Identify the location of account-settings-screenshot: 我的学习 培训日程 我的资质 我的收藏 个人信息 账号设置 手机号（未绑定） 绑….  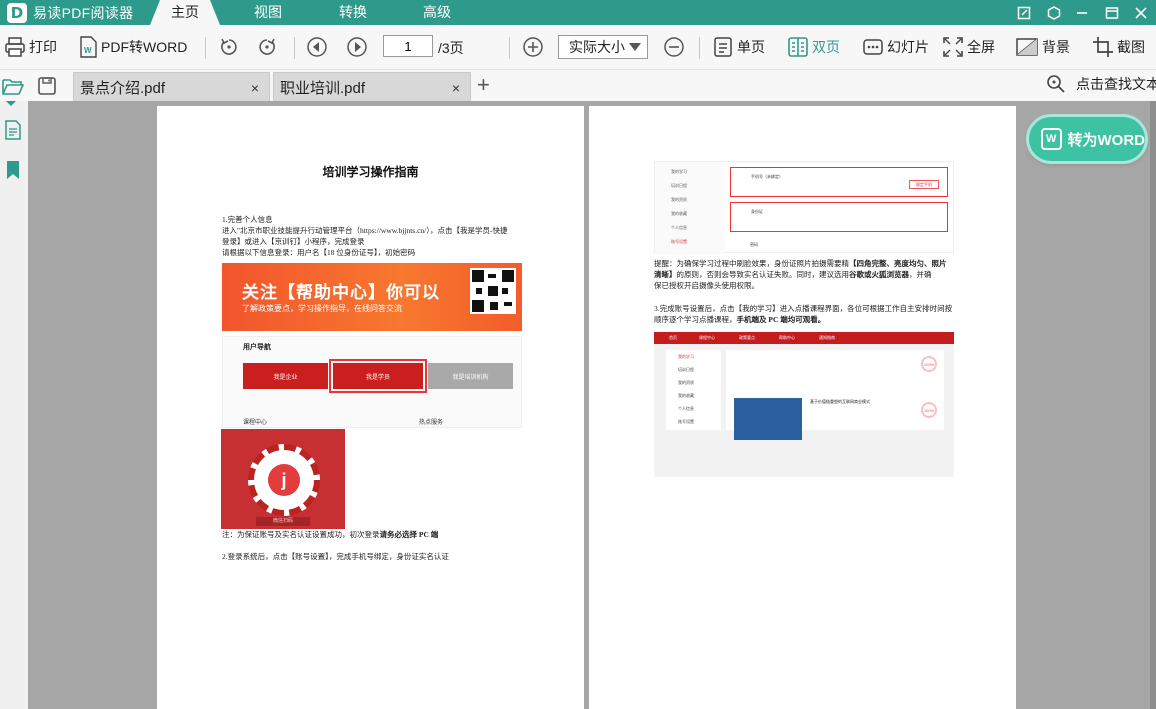
(804, 207).